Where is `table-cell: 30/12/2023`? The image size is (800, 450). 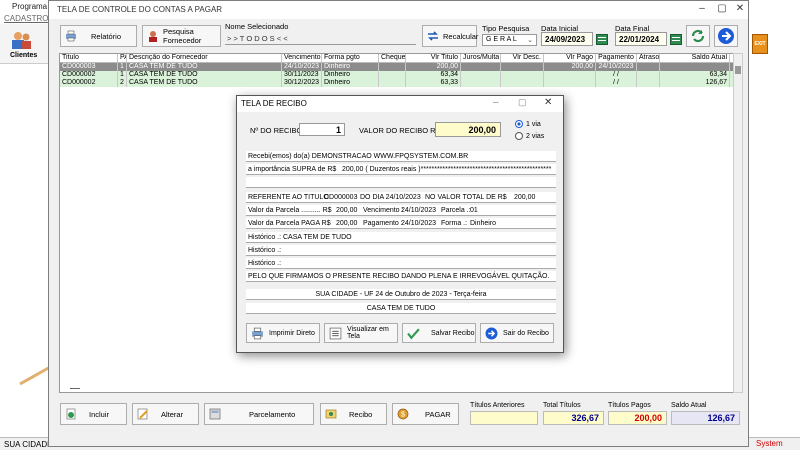
table-cell: 30/12/2023 is located at coordinates (302, 83).